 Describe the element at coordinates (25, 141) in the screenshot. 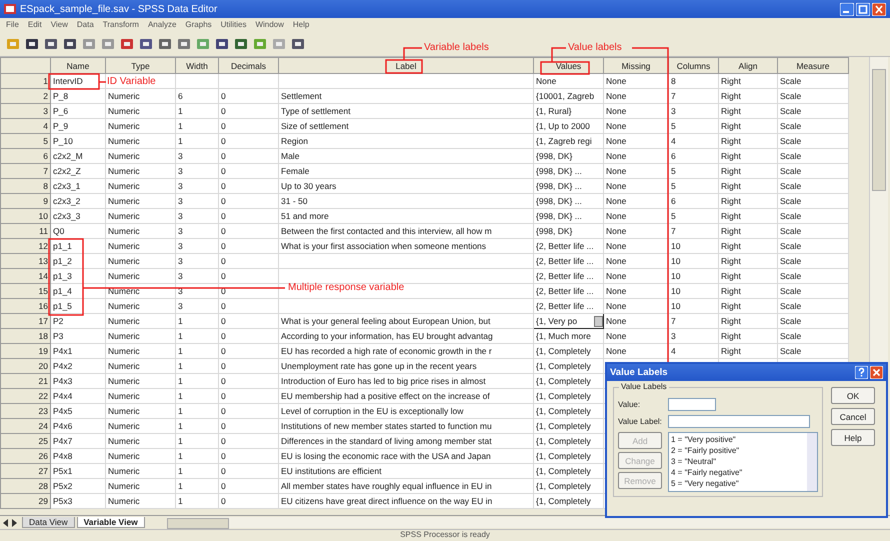

I see `row-number: 5` at that location.